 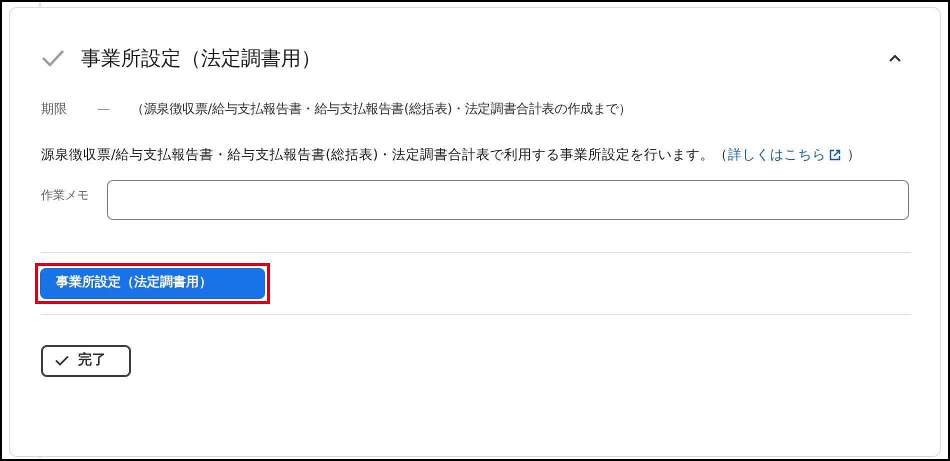 What do you see at coordinates (785, 155) in the screenshot?
I see `details-link: 詳しくはこちら` at bounding box center [785, 155].